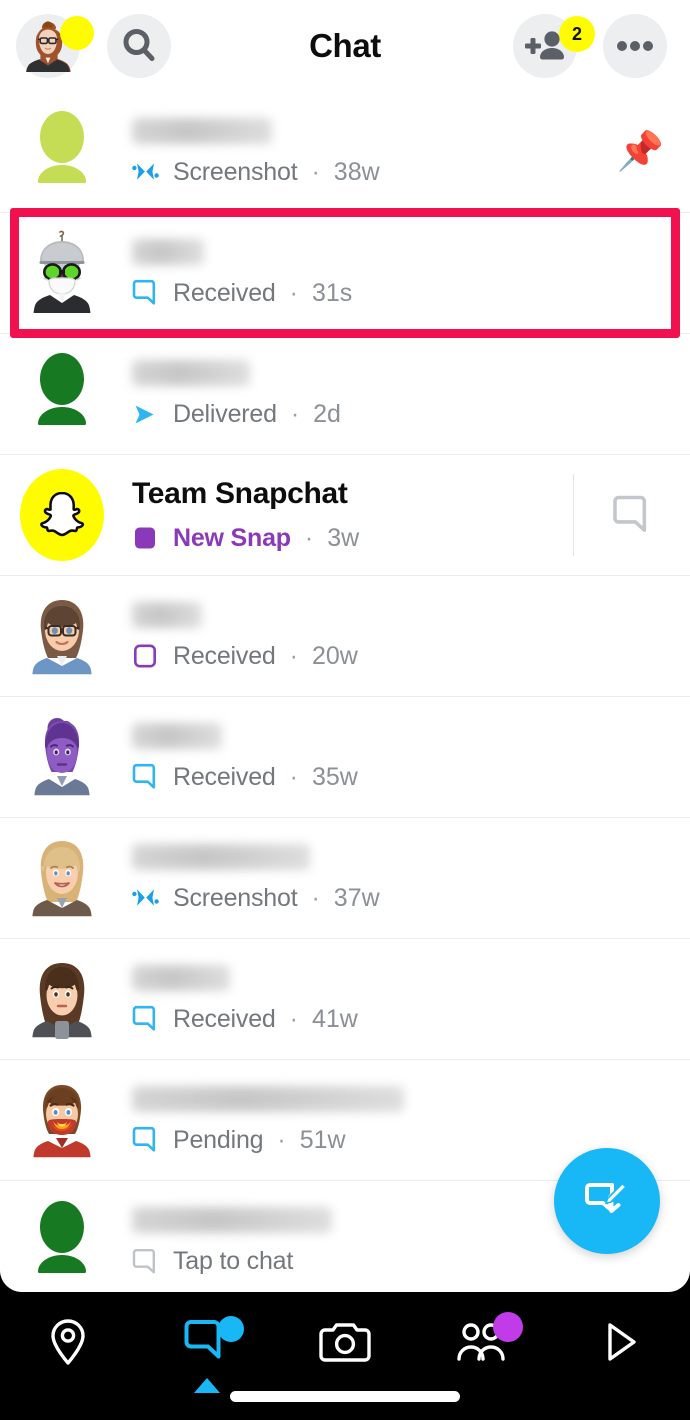 The image size is (690, 1420). What do you see at coordinates (343, 537) in the screenshot?
I see `status-time: 3w` at bounding box center [343, 537].